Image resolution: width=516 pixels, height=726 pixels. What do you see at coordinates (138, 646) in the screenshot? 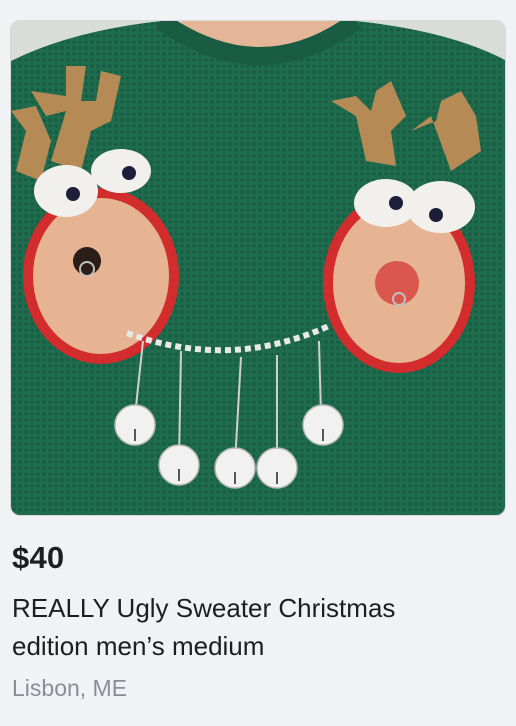
I see `listing-title-line-2: edition men’s medium` at bounding box center [138, 646].